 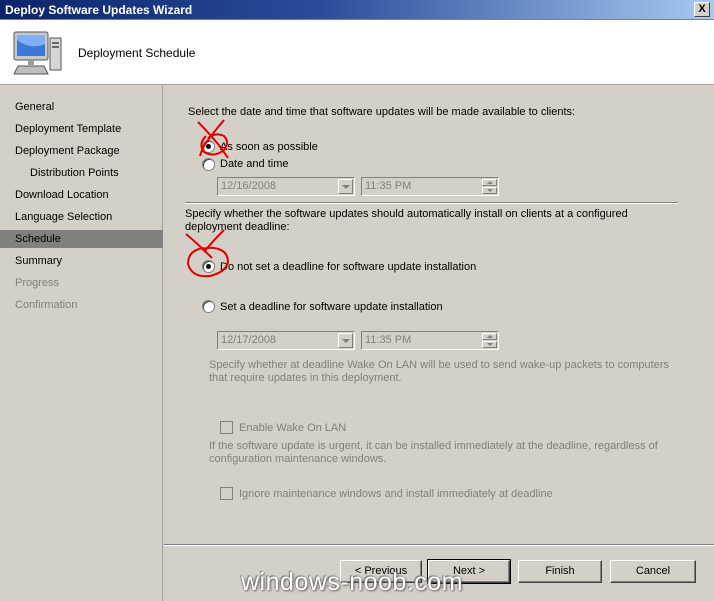 I want to click on deadline-date-value: 12/17/2008, so click(x=249, y=340).